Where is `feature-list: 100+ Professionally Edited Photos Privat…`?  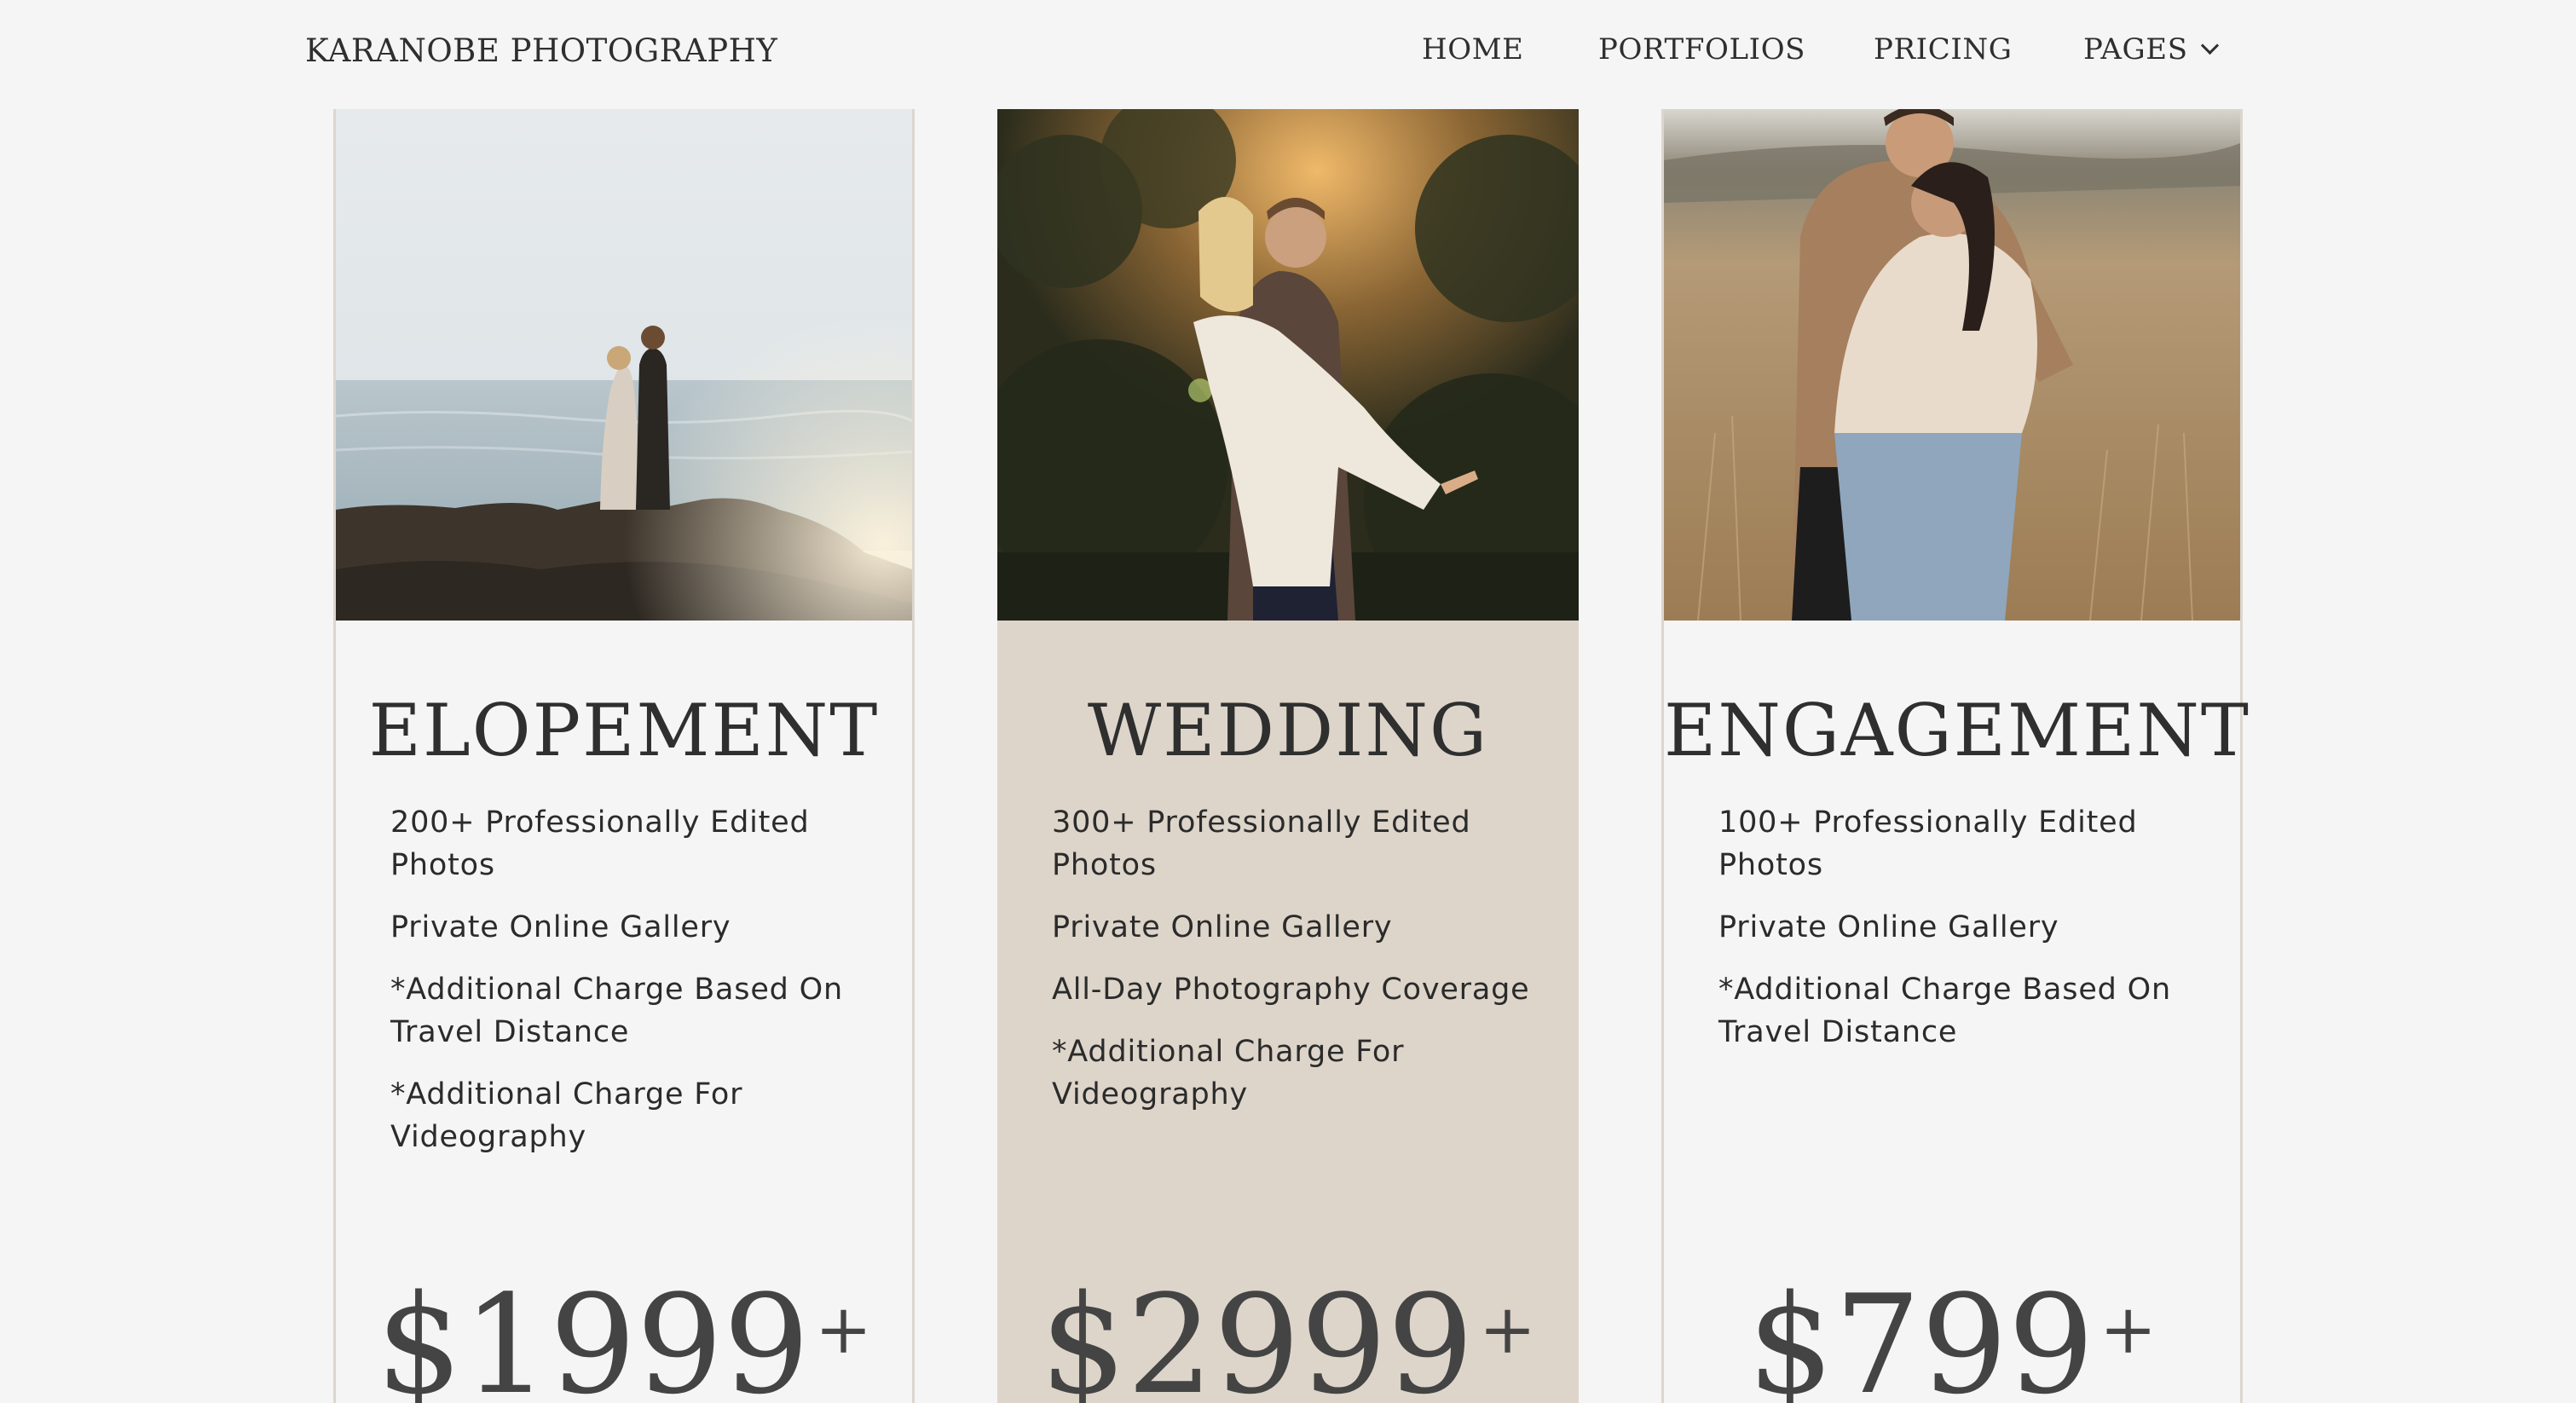 feature-list: 100+ Professionally Edited Photos Privat… is located at coordinates (1962, 937).